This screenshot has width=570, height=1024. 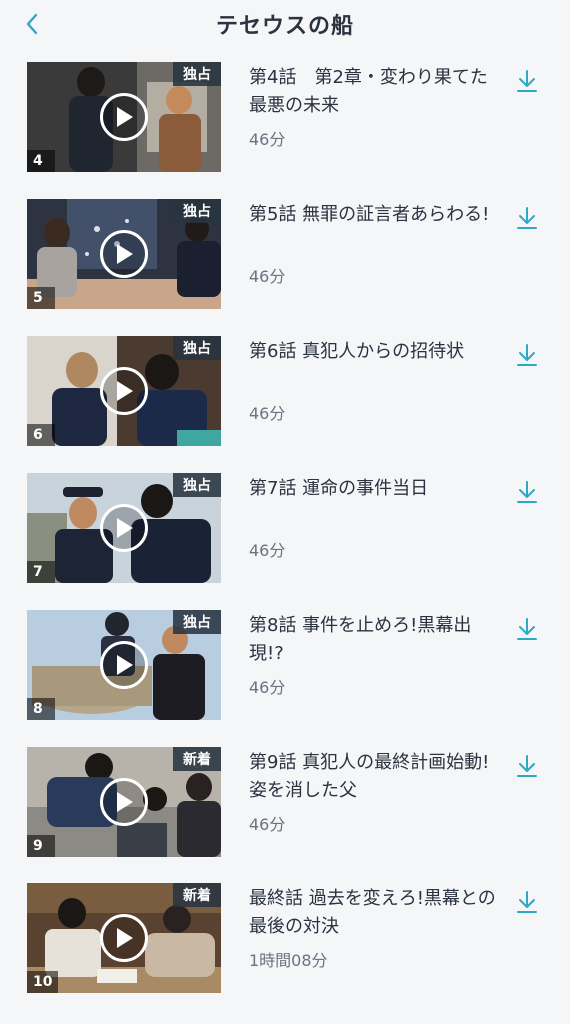 What do you see at coordinates (377, 489) in the screenshot?
I see `episode-title: 第7話 運命の事件当日` at bounding box center [377, 489].